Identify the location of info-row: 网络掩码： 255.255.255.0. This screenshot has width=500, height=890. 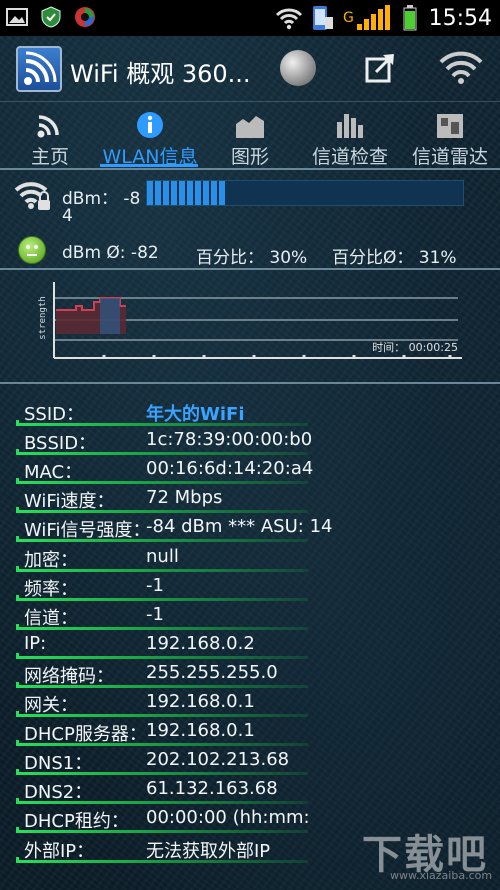
(250, 673).